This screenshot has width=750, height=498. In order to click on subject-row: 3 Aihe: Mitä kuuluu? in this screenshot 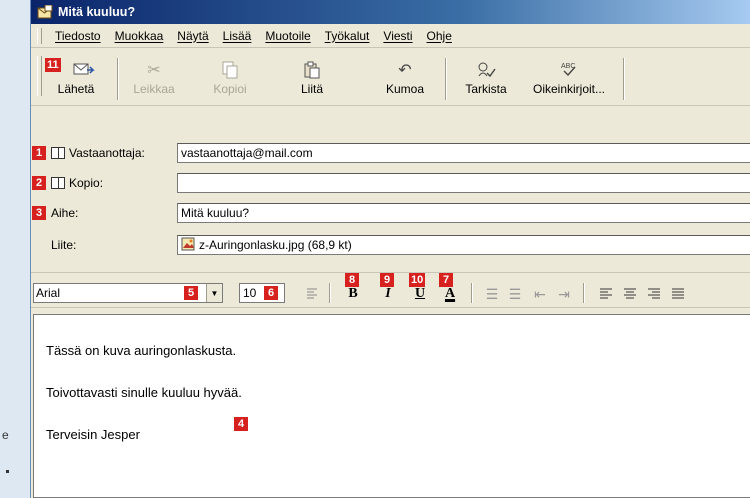, I will do `click(390, 213)`.